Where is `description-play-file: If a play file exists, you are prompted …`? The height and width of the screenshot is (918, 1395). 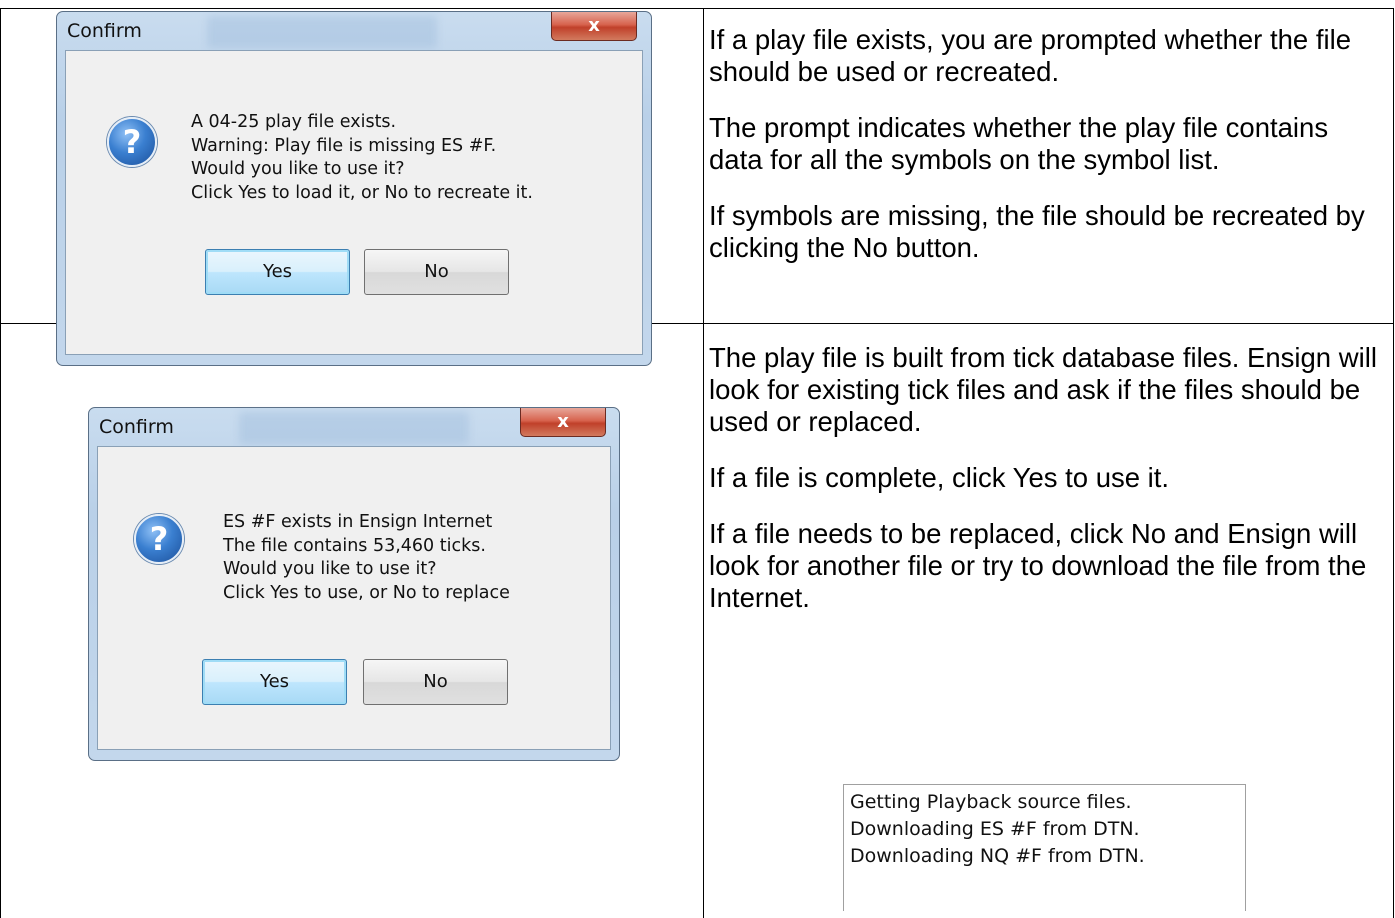 description-play-file: If a play file exists, you are prompted … is located at coordinates (1049, 156).